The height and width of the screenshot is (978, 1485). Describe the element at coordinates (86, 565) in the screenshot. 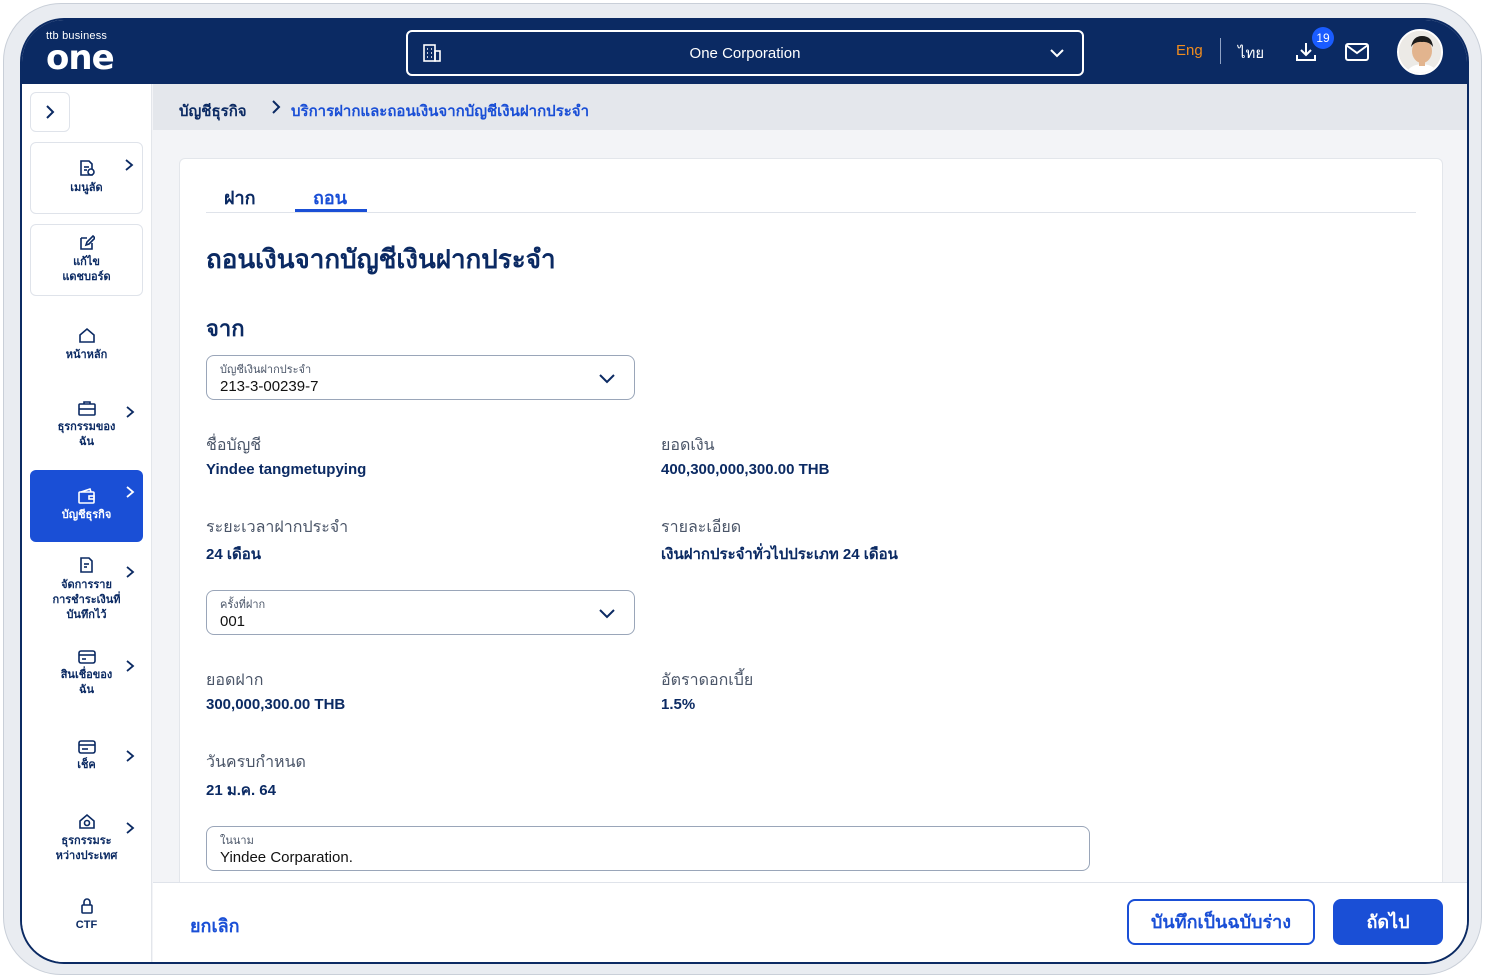

I see `payment-doc-icon` at that location.